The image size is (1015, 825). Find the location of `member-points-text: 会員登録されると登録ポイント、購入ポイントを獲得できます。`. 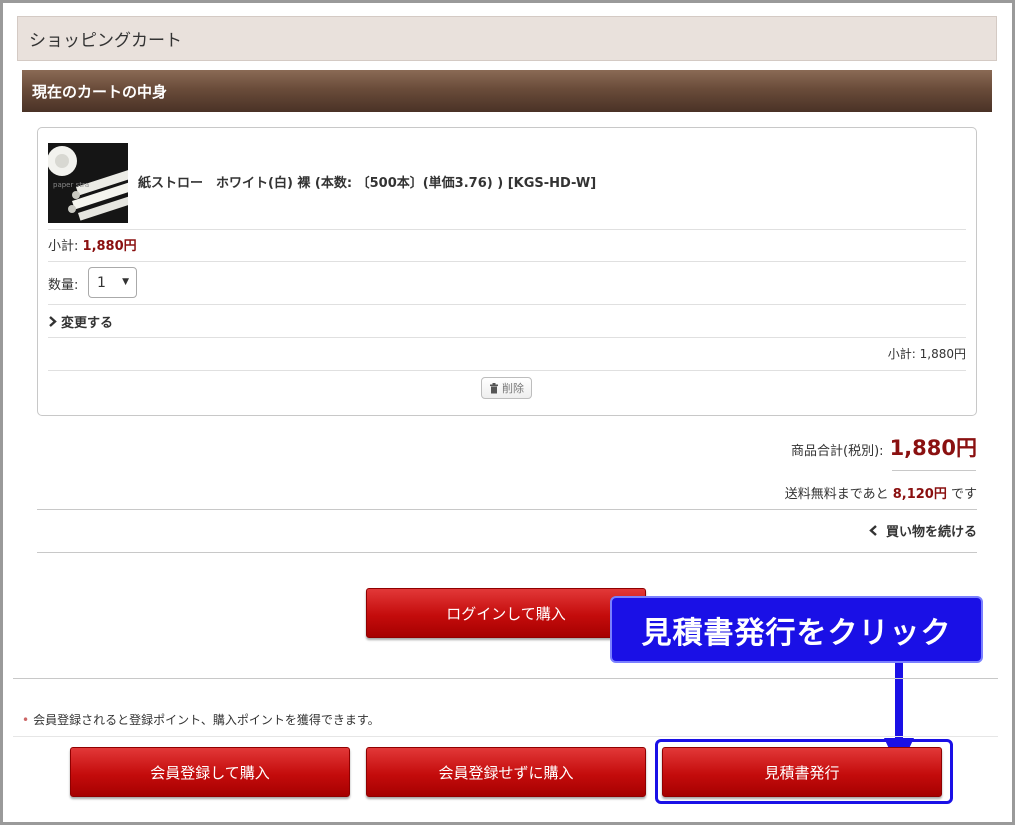

member-points-text: 会員登録されると登録ポイント、購入ポイントを獲得できます。 is located at coordinates (206, 720).